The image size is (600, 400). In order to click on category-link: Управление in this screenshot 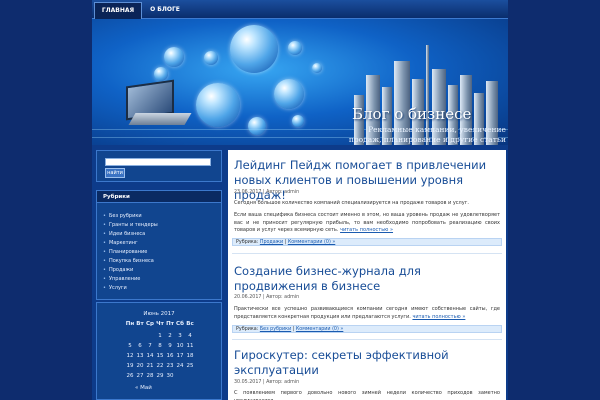, I will do `click(121, 279)`.